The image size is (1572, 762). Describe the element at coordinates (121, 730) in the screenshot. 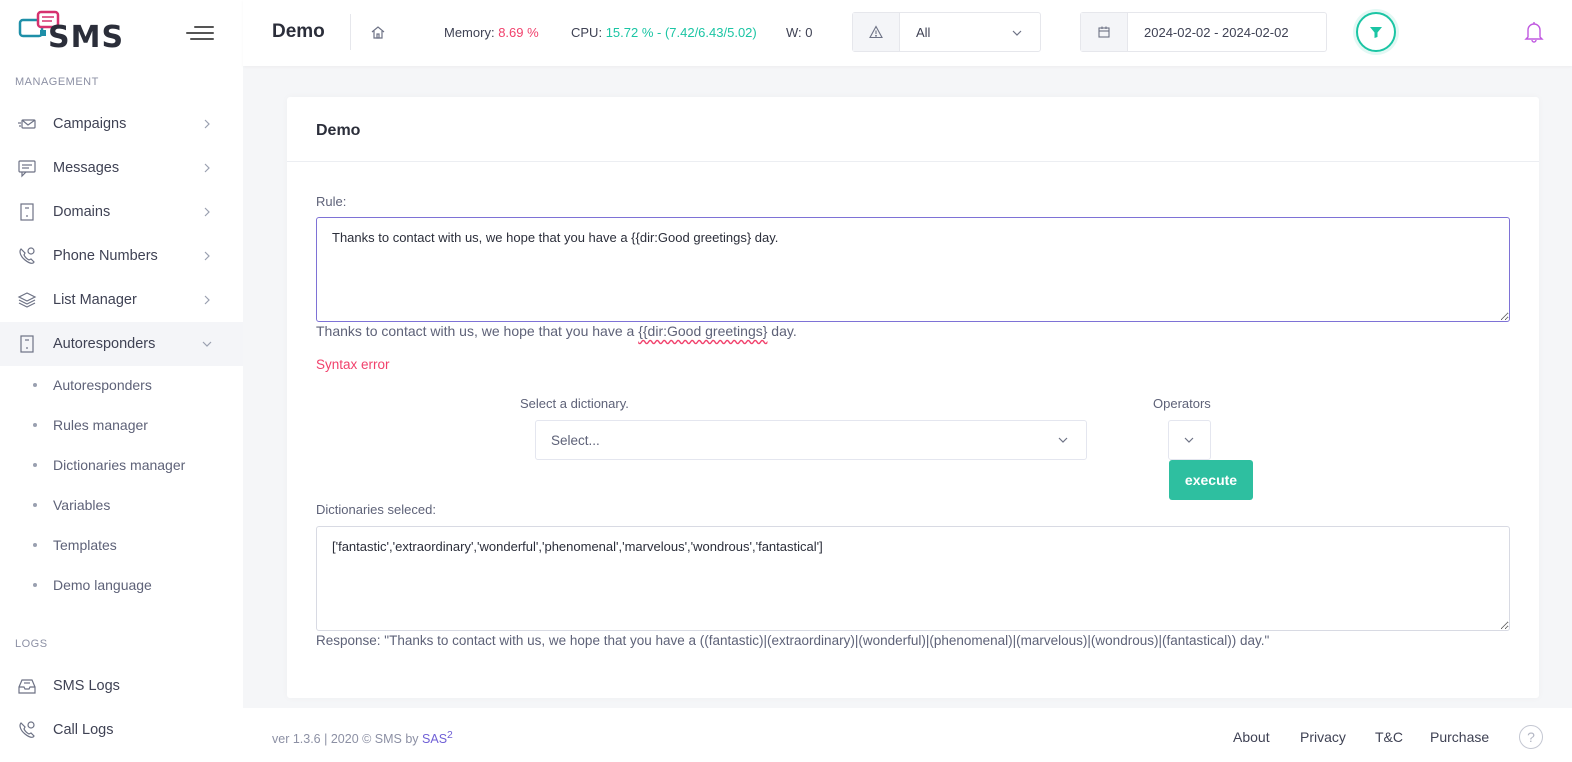

I see `sidebar-item-call-logs: Call Logs` at that location.